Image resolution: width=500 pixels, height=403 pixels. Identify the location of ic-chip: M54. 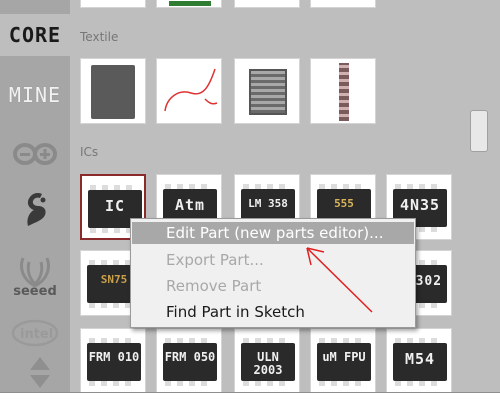
(420, 362).